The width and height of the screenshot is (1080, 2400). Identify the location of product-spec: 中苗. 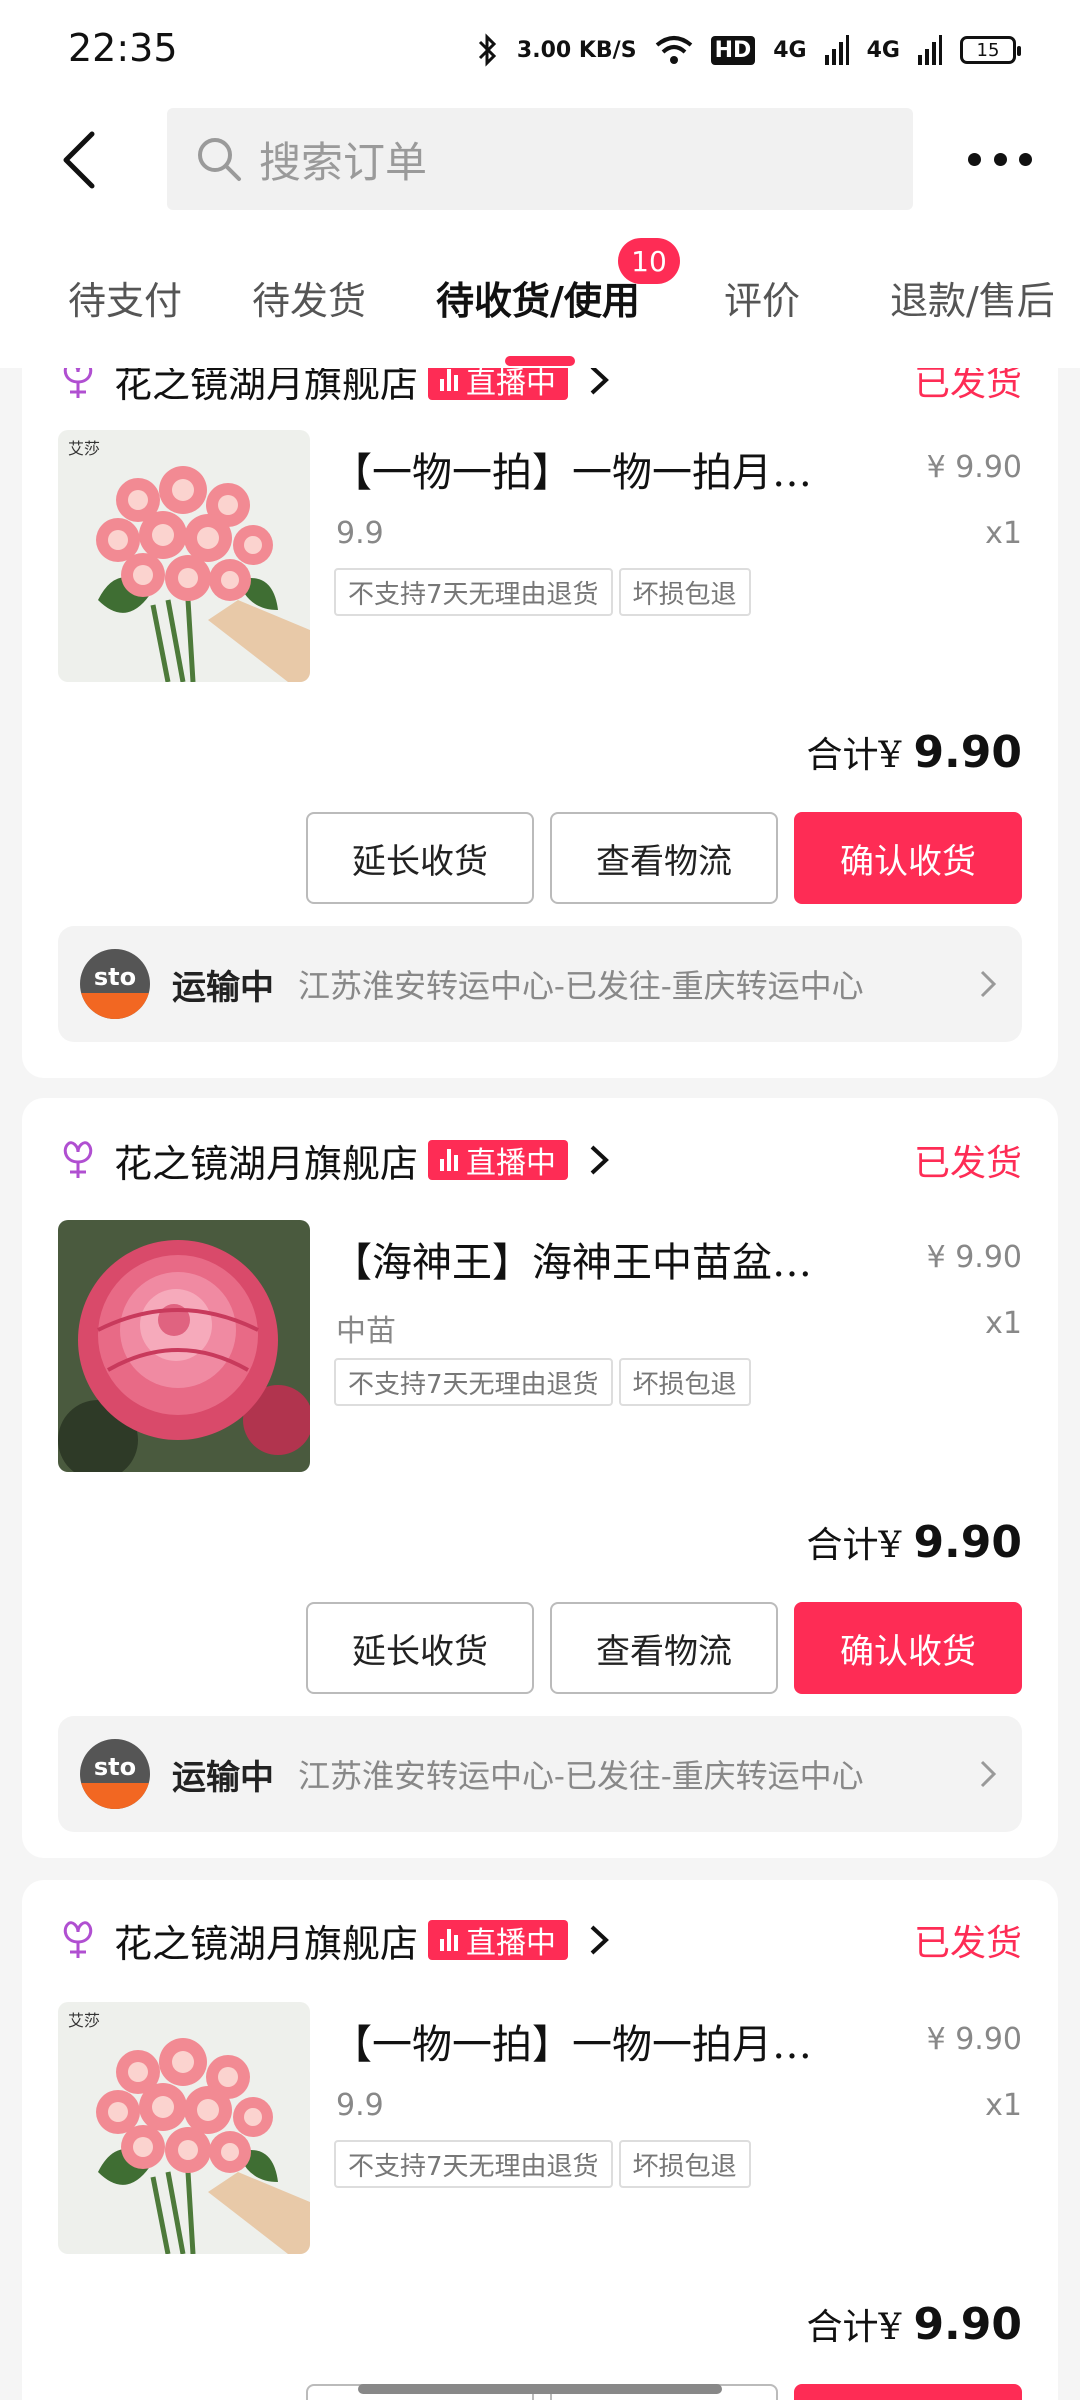
(366, 1331).